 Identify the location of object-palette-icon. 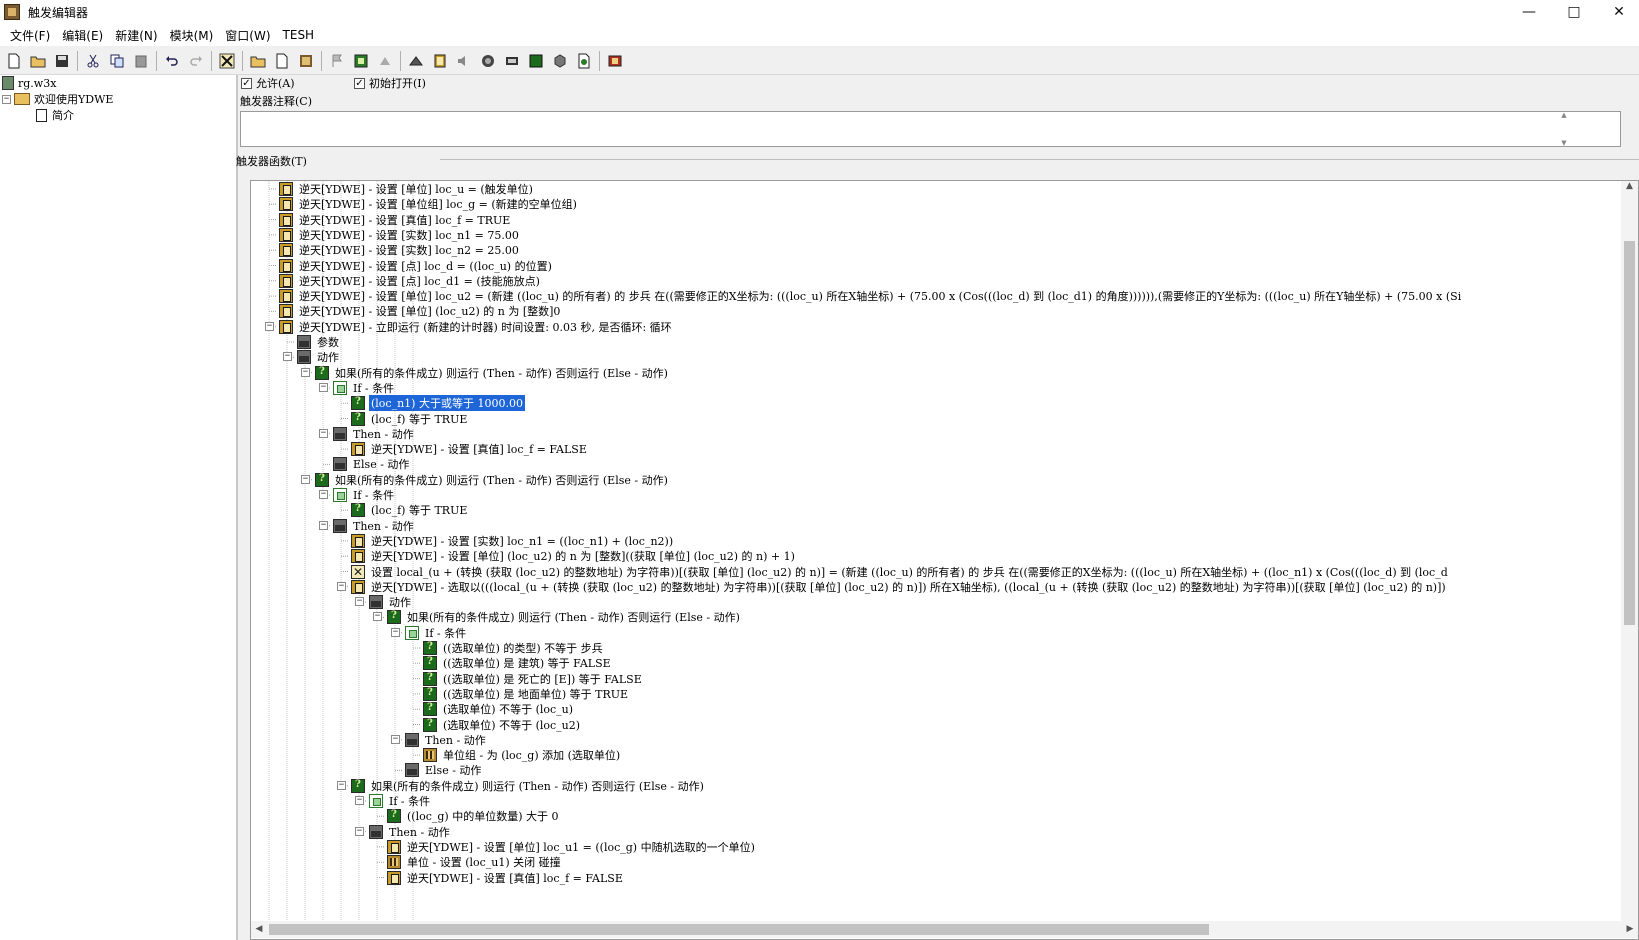
(536, 61).